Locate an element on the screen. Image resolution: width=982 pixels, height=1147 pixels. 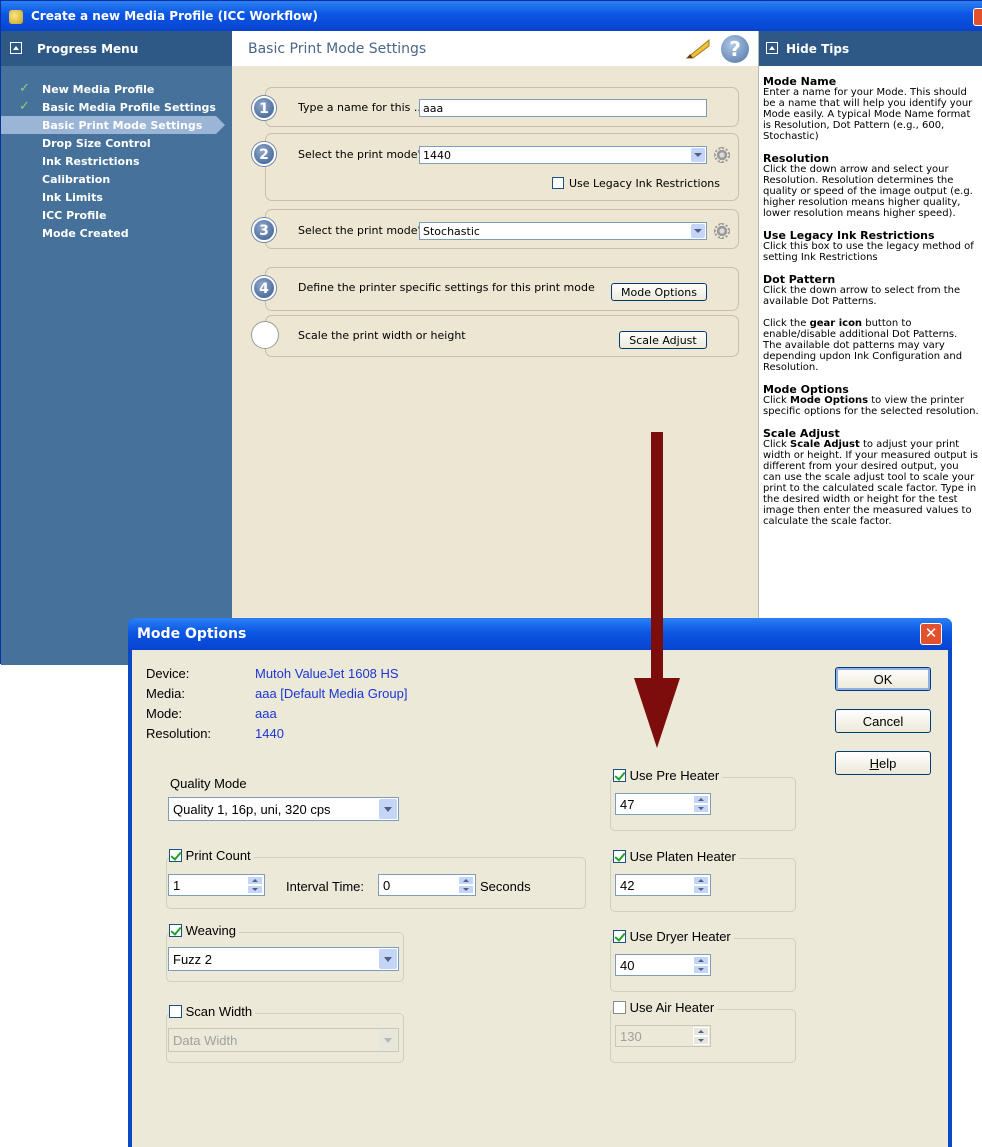
dot-pattern-select: Stochastic is located at coordinates (563, 231).